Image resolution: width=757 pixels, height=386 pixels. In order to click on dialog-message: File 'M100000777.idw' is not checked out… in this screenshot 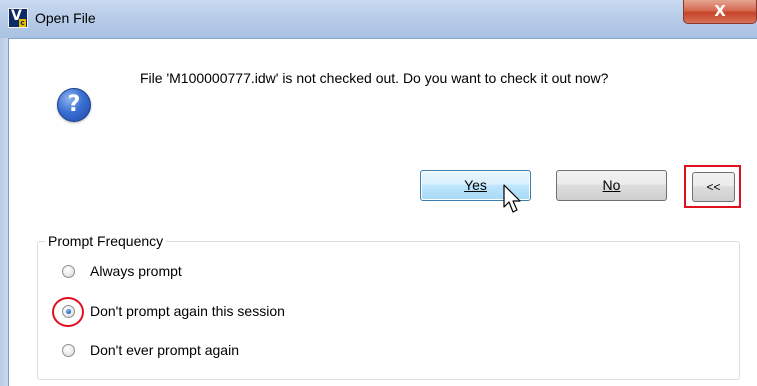, I will do `click(374, 78)`.